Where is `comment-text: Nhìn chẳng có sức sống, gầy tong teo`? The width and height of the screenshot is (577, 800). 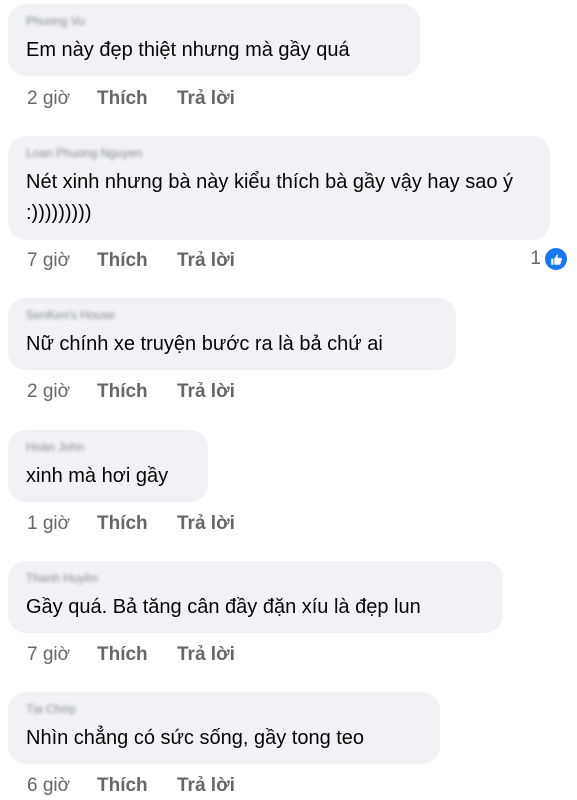
comment-text: Nhìn chẳng có sức sống, gầy tong teo is located at coordinates (195, 738).